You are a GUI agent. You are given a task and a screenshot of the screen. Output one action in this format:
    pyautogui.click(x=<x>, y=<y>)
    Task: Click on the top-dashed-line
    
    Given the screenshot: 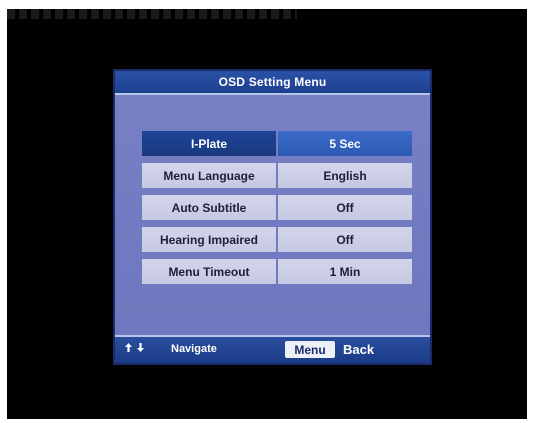 What is the action you would take?
    pyautogui.click(x=152, y=14)
    